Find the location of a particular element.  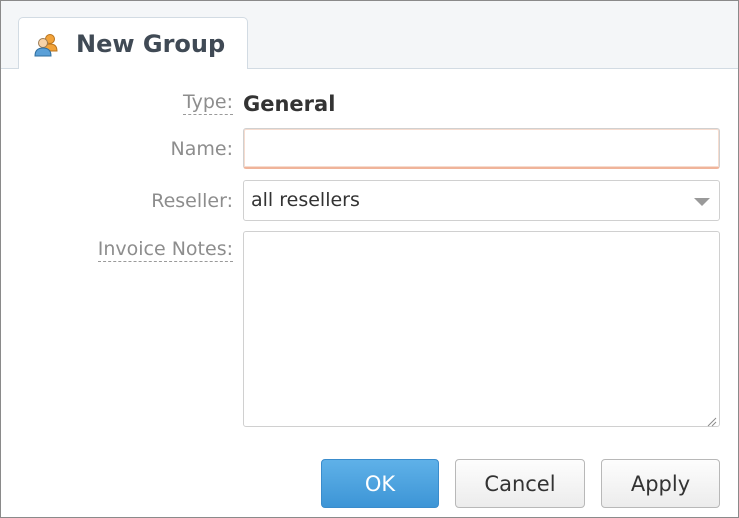

user-group-icon is located at coordinates (47, 45).